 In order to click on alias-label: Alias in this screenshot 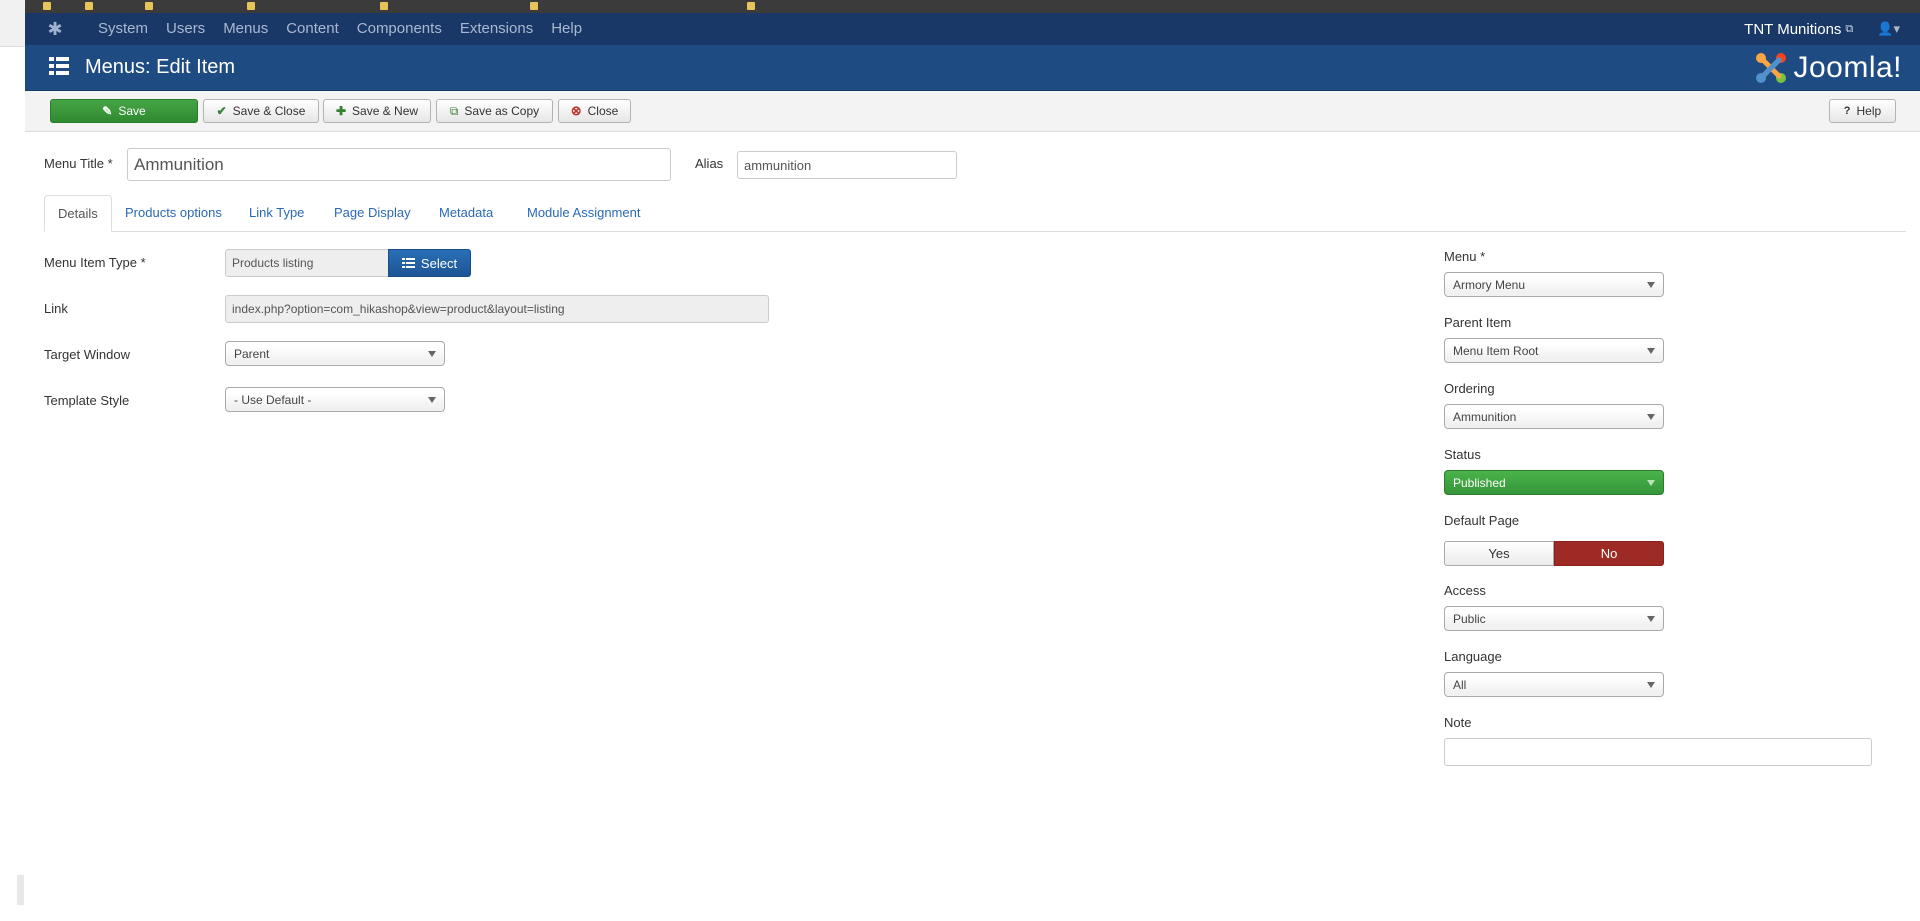, I will do `click(709, 163)`.